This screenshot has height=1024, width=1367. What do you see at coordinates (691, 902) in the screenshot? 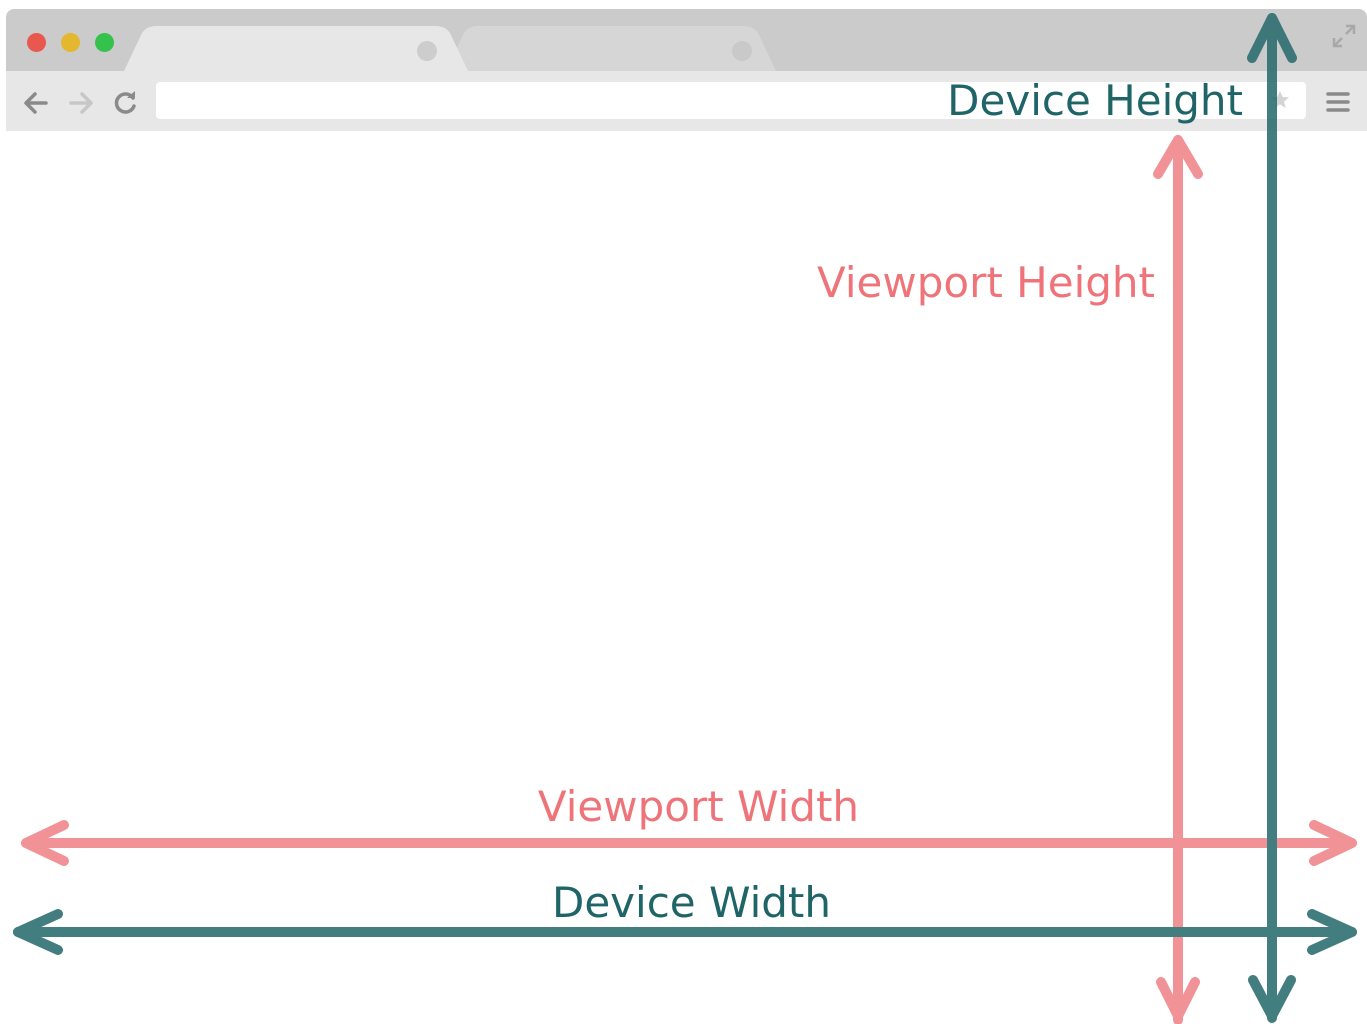
I see `device-width-label: Device Width` at bounding box center [691, 902].